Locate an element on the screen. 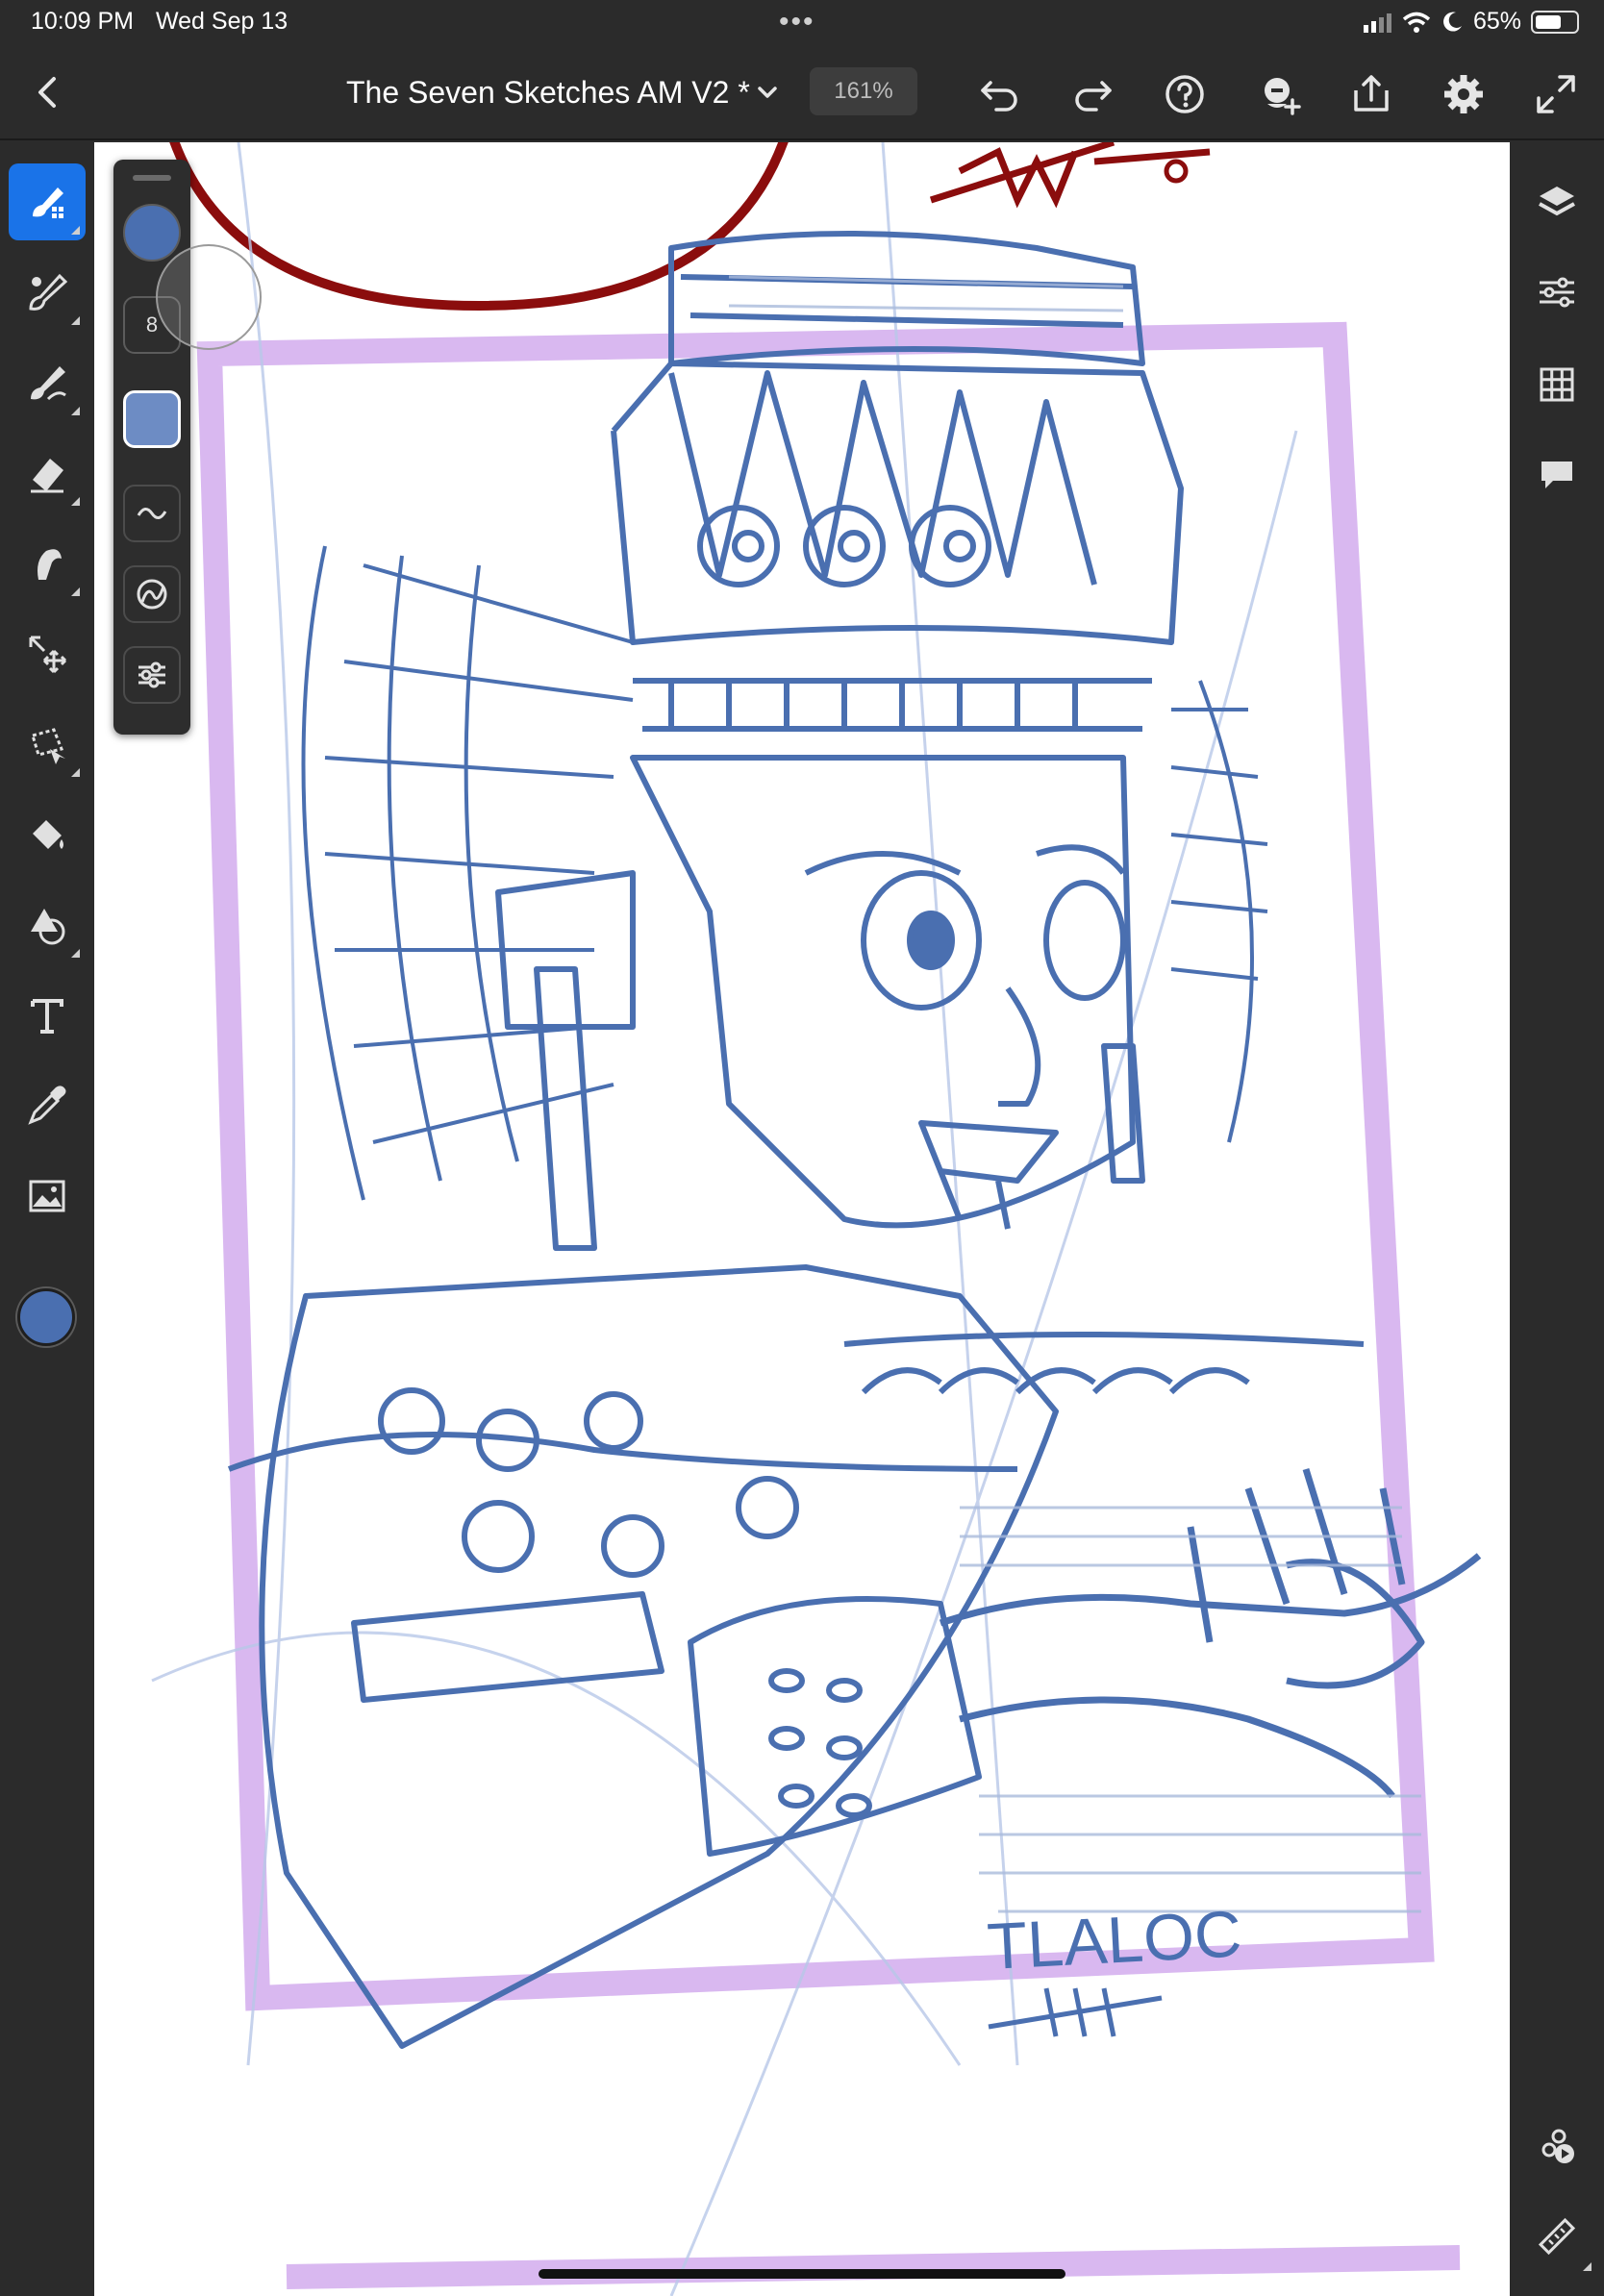  livestream-button is located at coordinates (1557, 2146).